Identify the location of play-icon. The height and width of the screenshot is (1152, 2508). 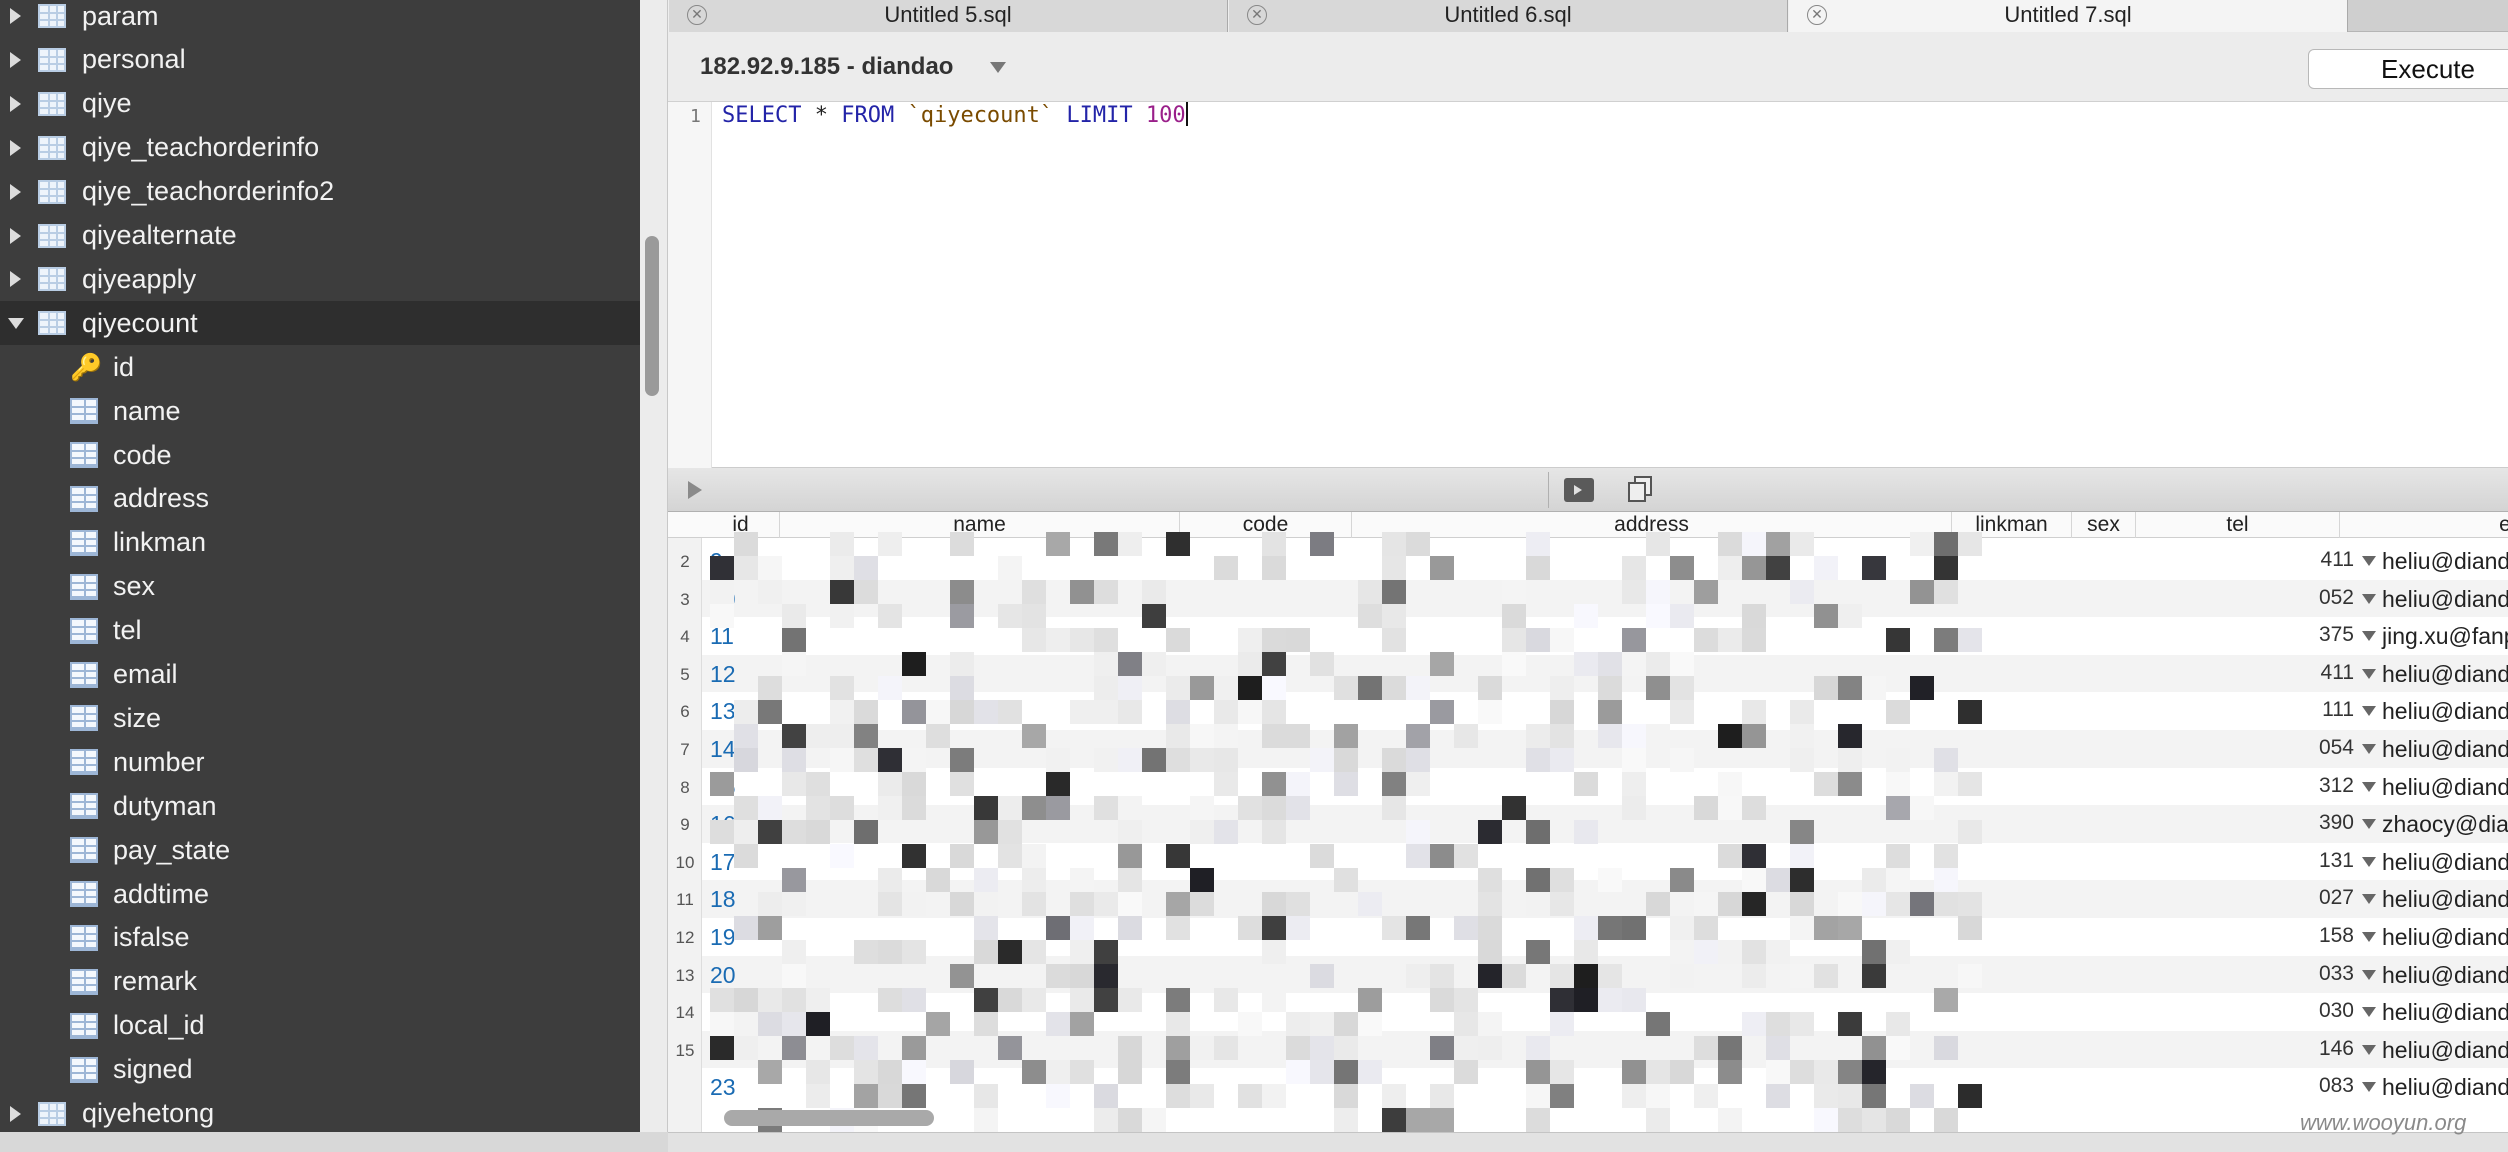
(695, 490).